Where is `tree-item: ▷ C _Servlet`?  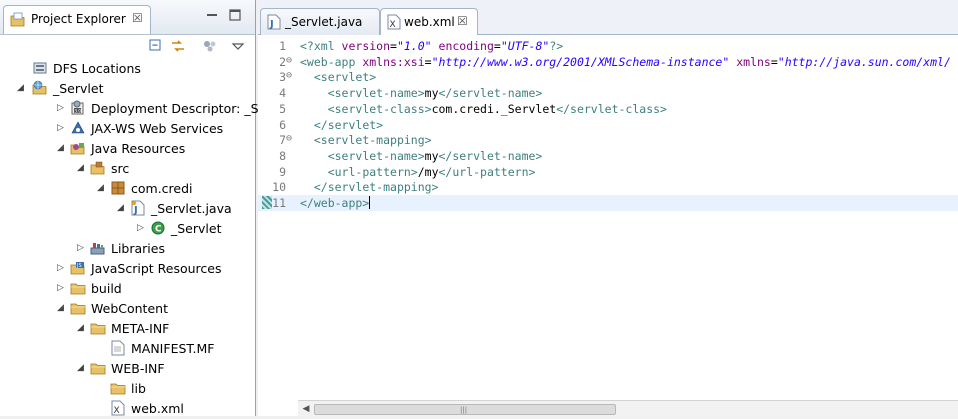
tree-item: ▷ C _Servlet is located at coordinates (127, 228).